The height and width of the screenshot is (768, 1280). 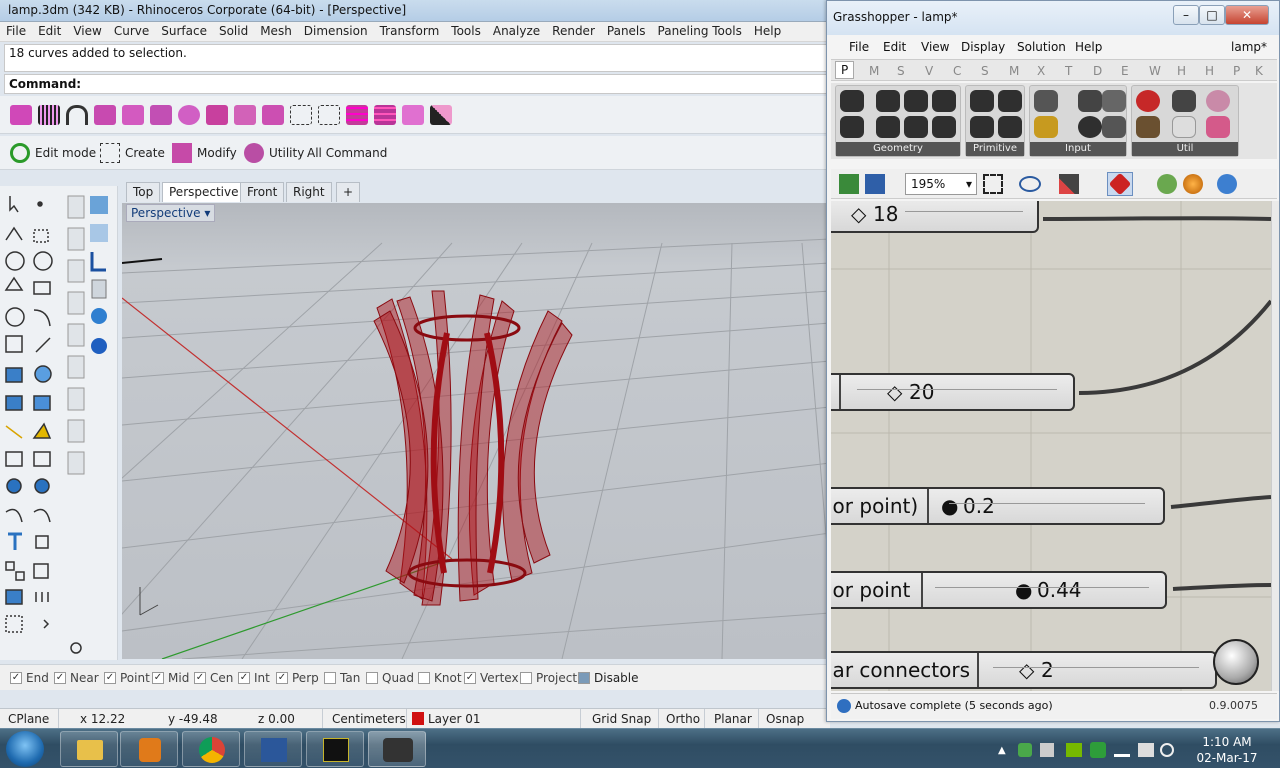 What do you see at coordinates (21, 115) in the screenshot?
I see `curve-tools-icon` at bounding box center [21, 115].